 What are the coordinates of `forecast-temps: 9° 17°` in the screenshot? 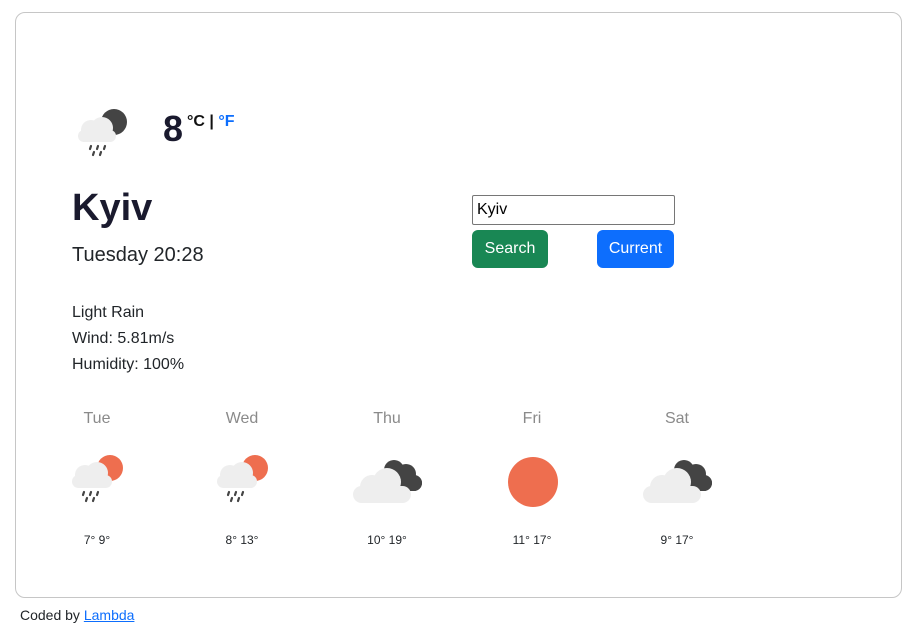 It's located at (677, 540).